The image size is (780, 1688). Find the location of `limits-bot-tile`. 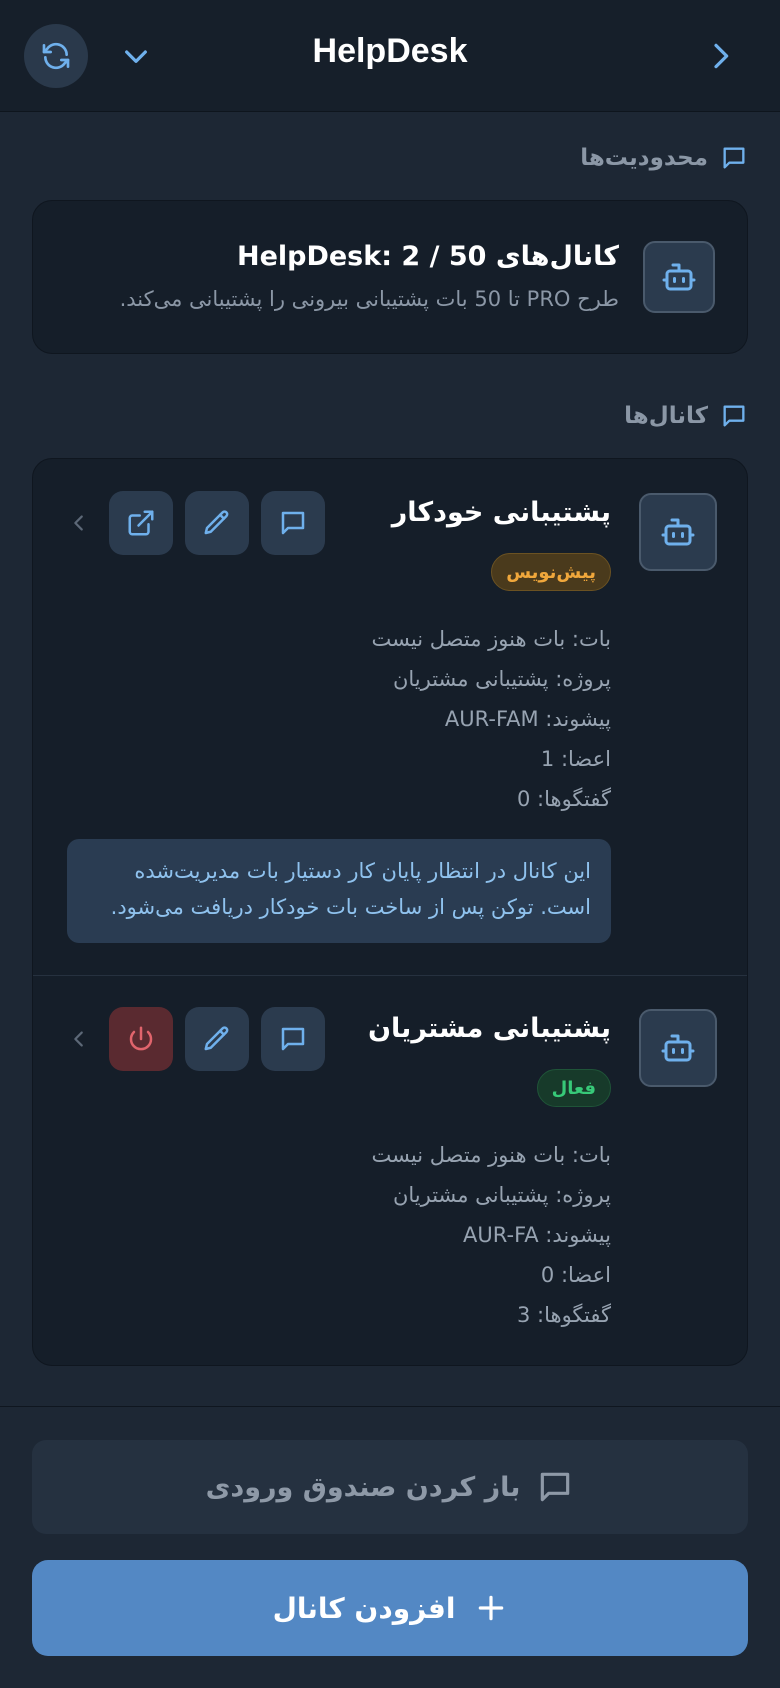

limits-bot-tile is located at coordinates (679, 277).